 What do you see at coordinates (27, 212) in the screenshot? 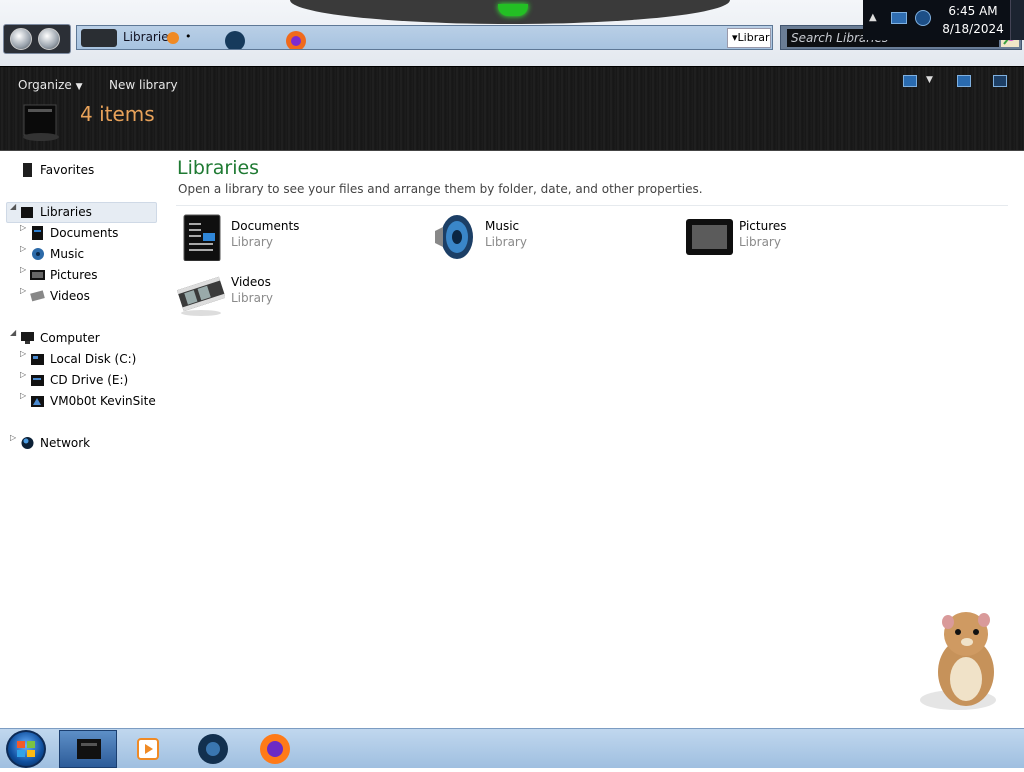
I see `libraries-icon` at bounding box center [27, 212].